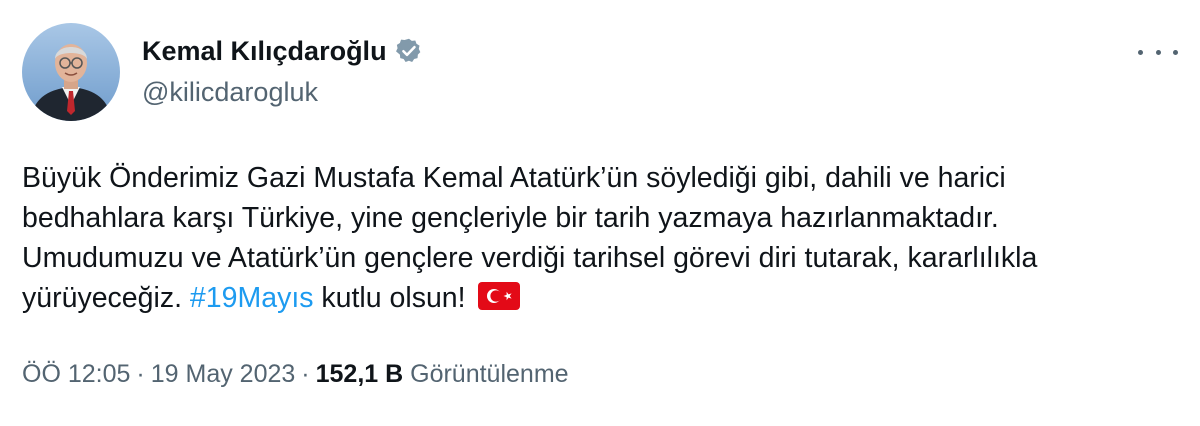  I want to click on more-horizontal-icon, so click(1158, 52).